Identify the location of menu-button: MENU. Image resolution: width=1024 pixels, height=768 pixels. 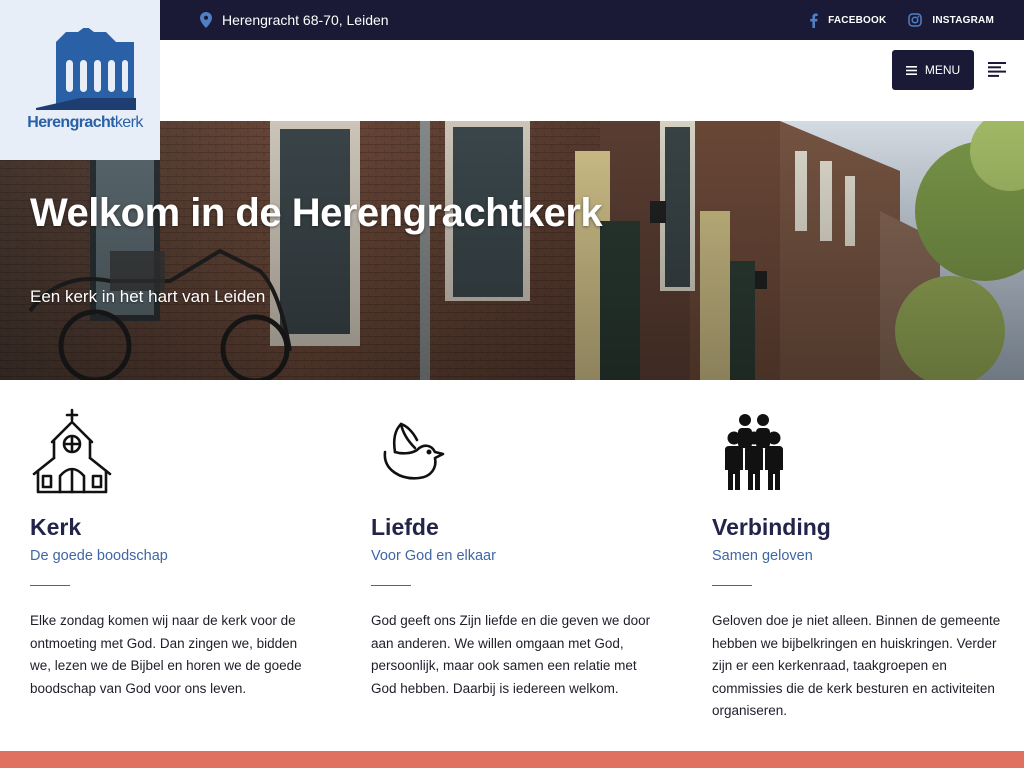
(933, 70).